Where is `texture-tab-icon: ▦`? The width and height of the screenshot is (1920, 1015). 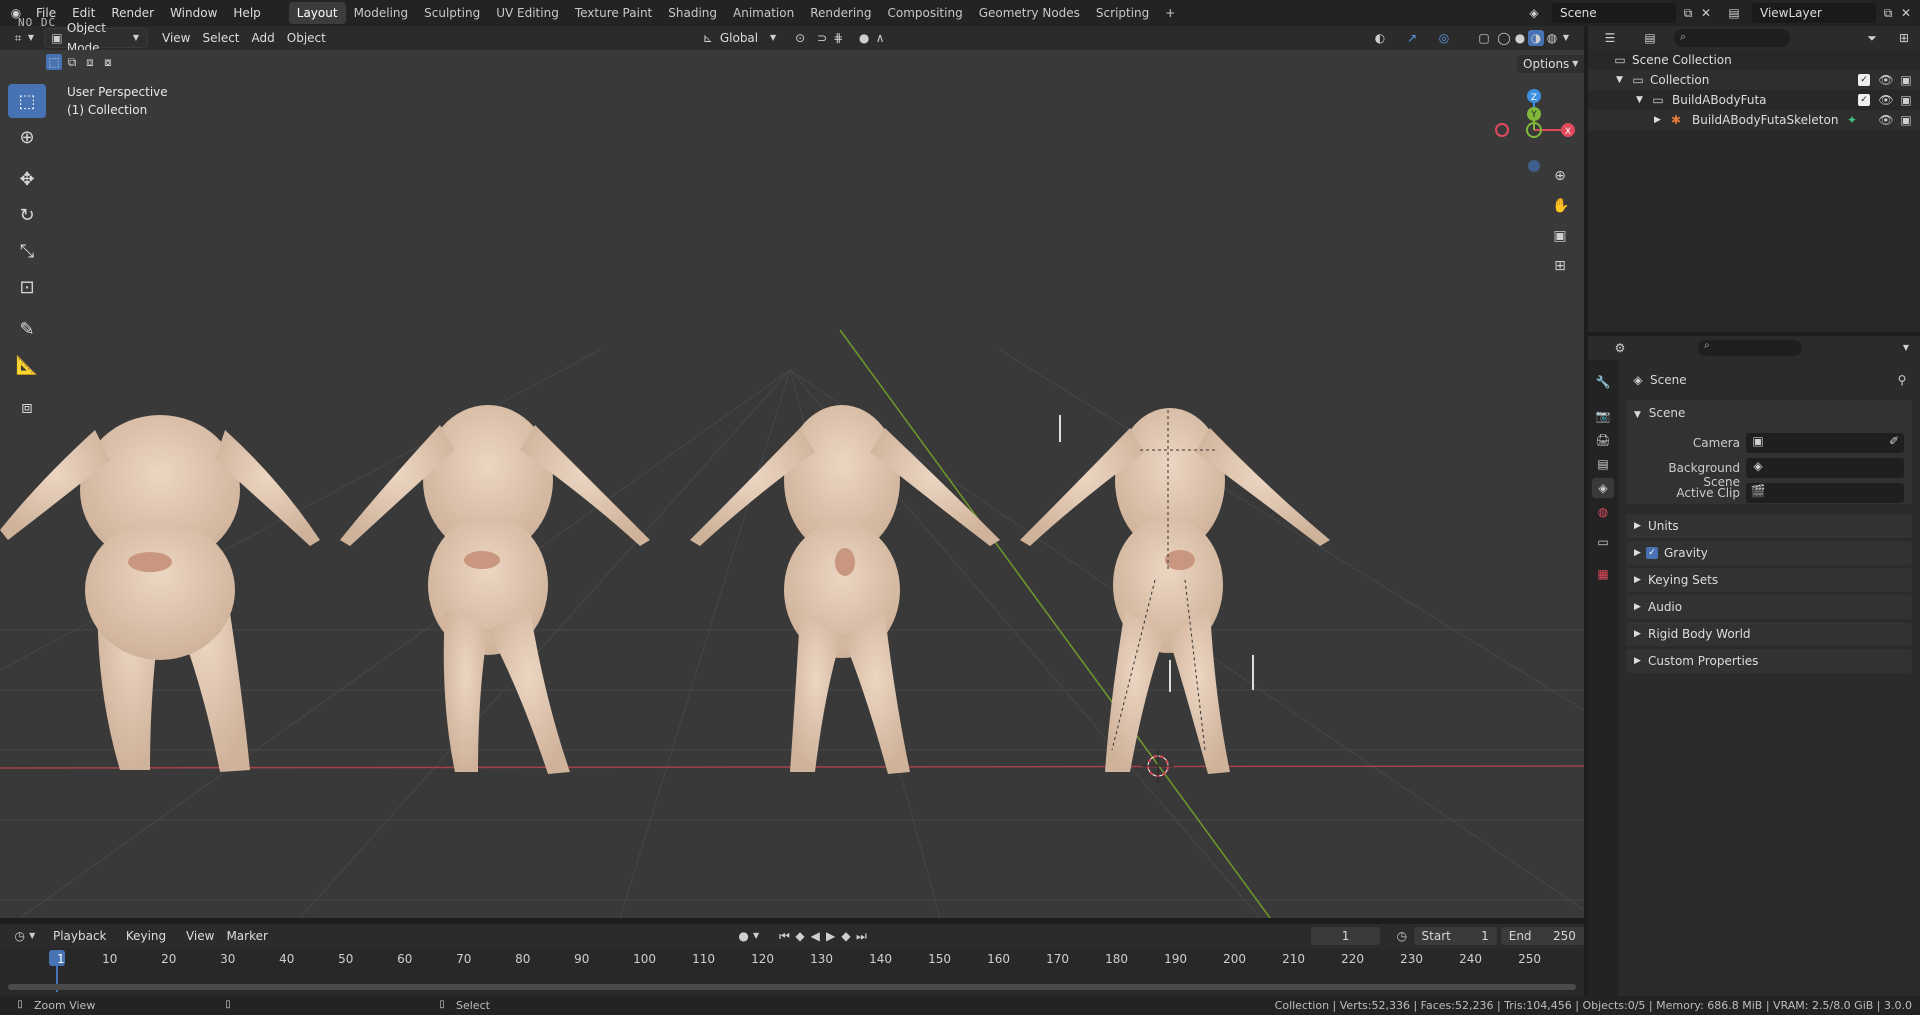
texture-tab-icon: ▦ is located at coordinates (1603, 574).